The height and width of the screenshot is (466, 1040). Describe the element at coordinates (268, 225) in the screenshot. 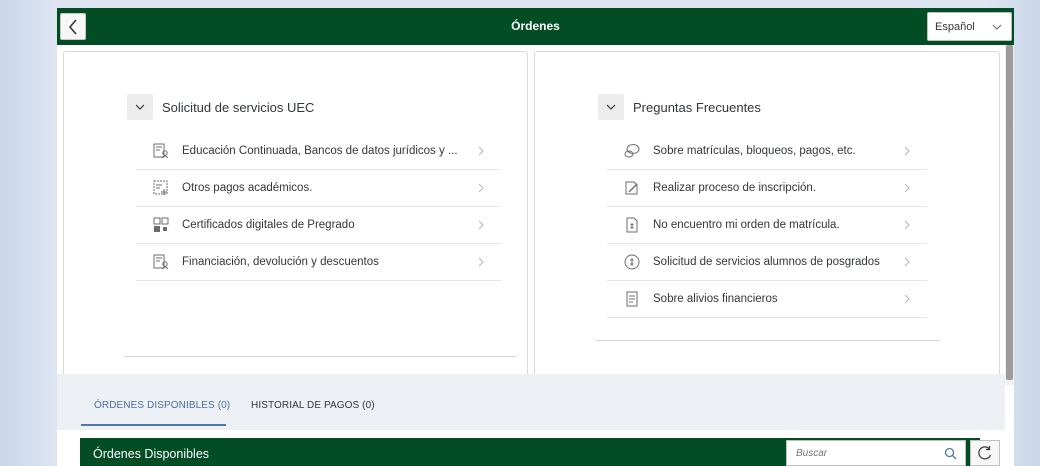

I see `list-item-label: Certificados digitales de Pregrado` at that location.